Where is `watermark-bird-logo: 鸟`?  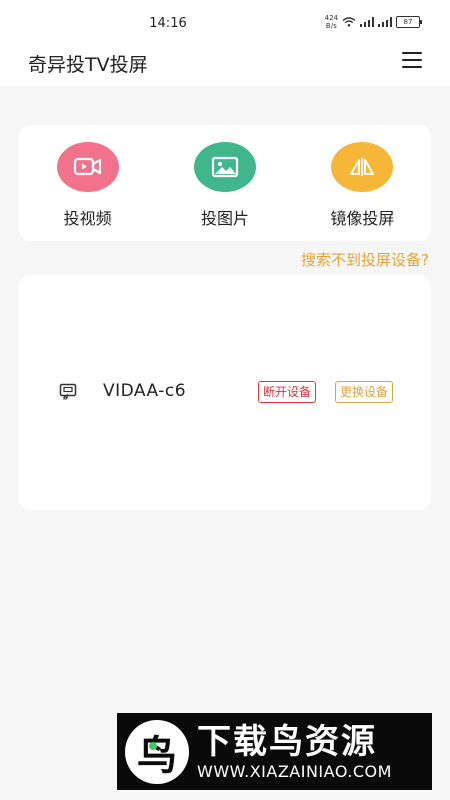
watermark-bird-logo: 鸟 is located at coordinates (157, 751).